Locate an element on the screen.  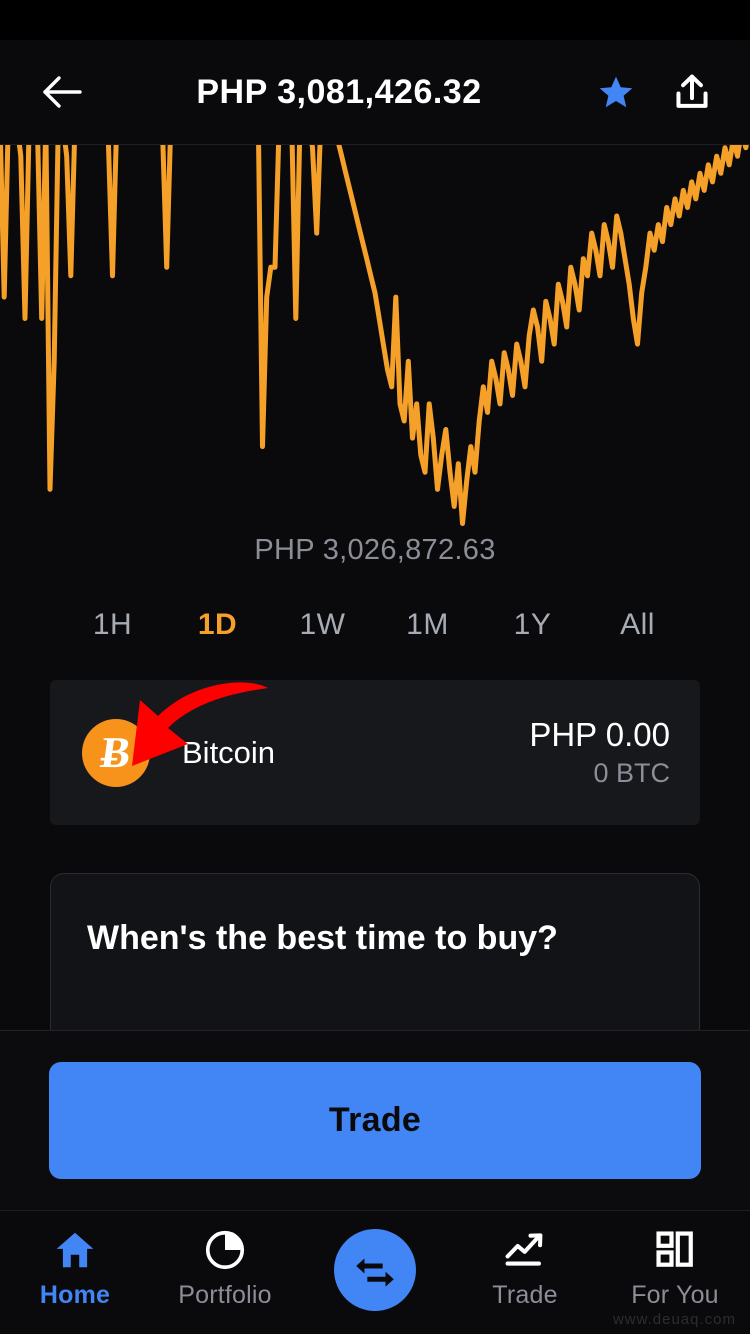
swap-arrows-icon is located at coordinates (375, 1272).